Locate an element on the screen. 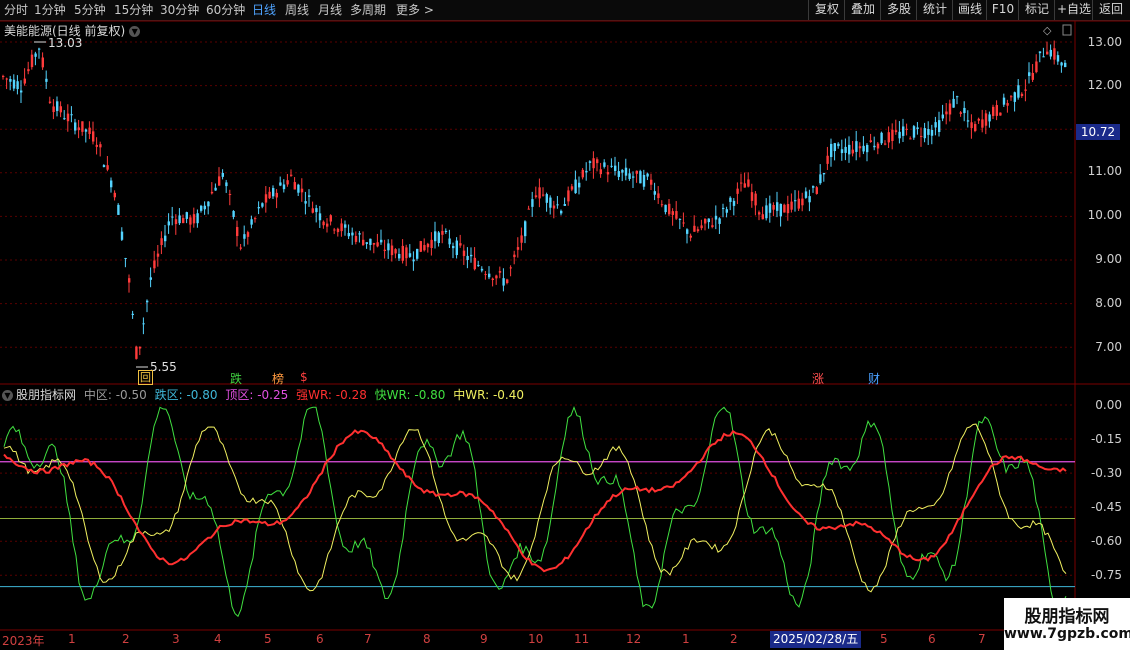 This screenshot has height=650, width=1130. low-price-label: 5.55 is located at coordinates (163, 367).